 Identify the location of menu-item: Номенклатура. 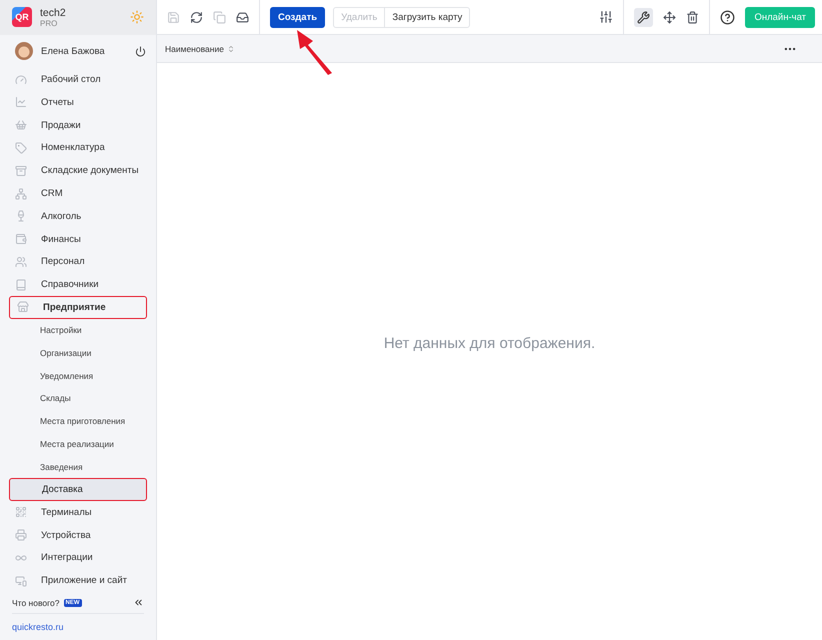
(73, 148).